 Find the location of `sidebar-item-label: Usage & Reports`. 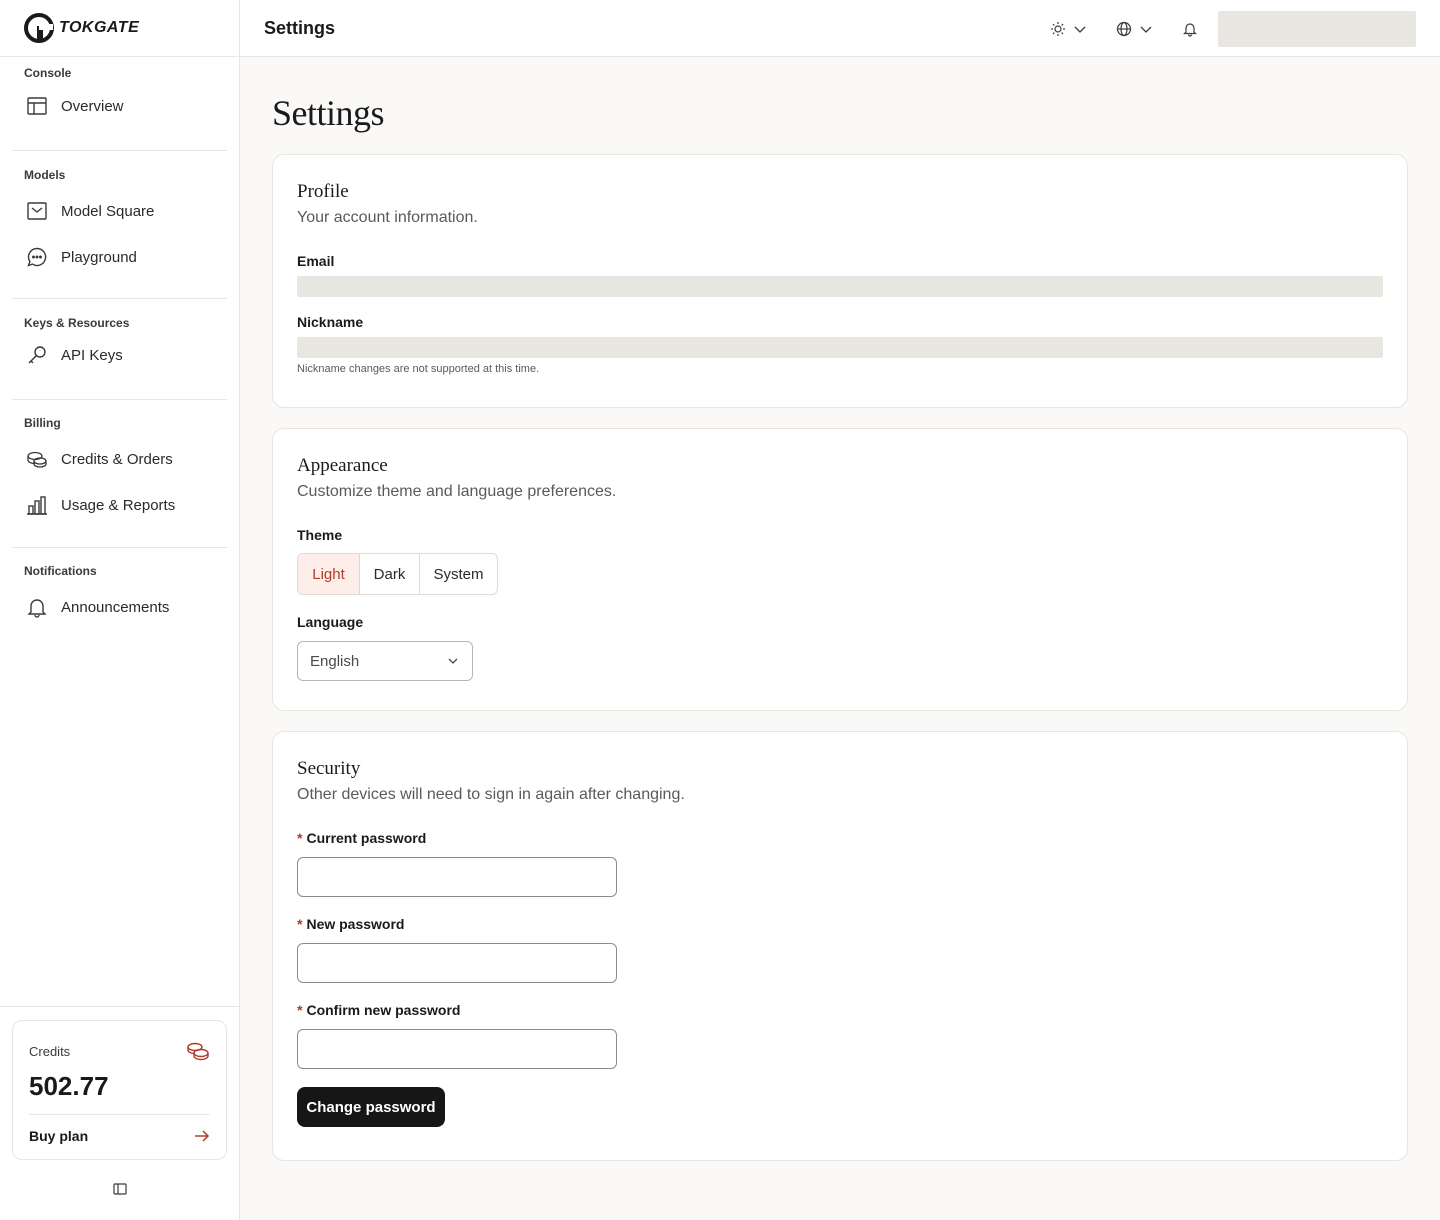

sidebar-item-label: Usage & Reports is located at coordinates (118, 505).